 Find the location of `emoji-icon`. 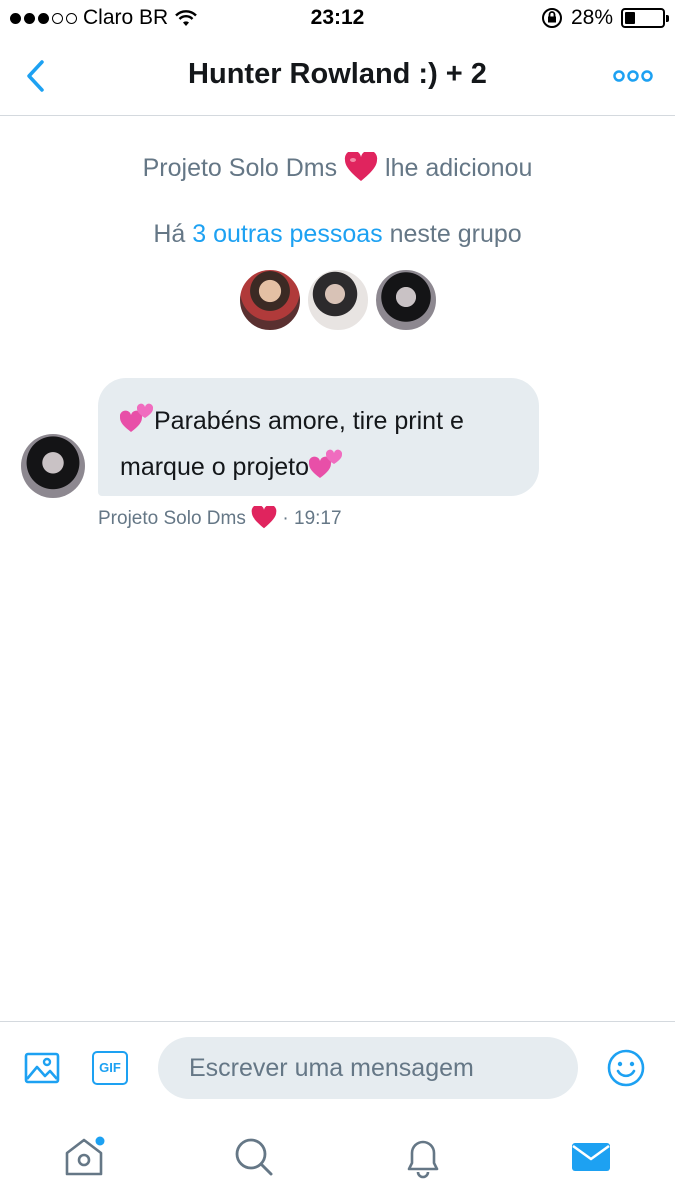

emoji-icon is located at coordinates (626, 1068).